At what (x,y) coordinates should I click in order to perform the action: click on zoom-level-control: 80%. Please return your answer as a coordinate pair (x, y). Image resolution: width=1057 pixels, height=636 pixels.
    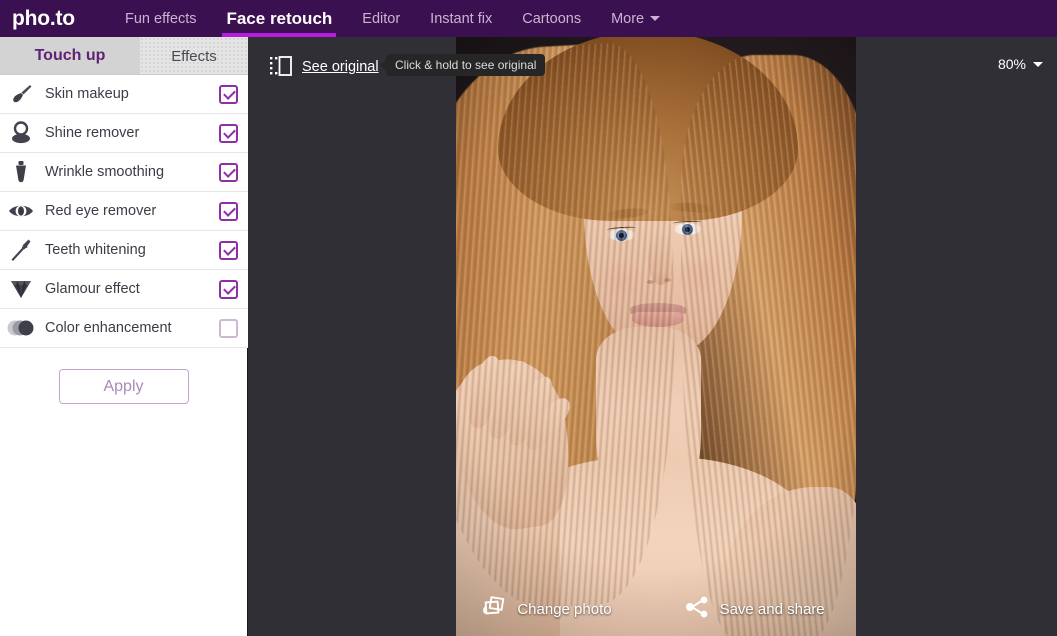
    Looking at the image, I should click on (1020, 64).